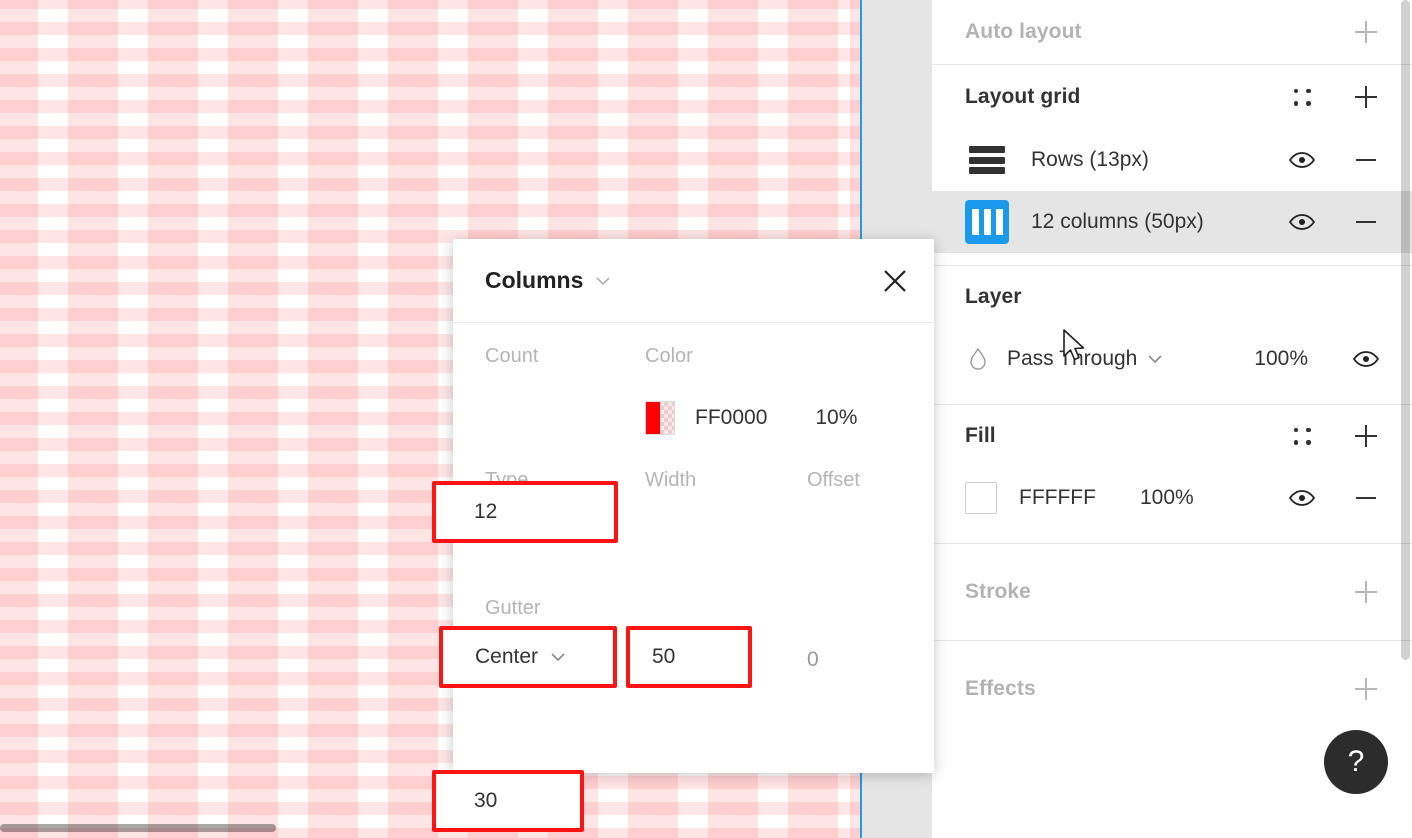 The width and height of the screenshot is (1412, 838). Describe the element at coordinates (978, 359) in the screenshot. I see `blend-mode-icon` at that location.